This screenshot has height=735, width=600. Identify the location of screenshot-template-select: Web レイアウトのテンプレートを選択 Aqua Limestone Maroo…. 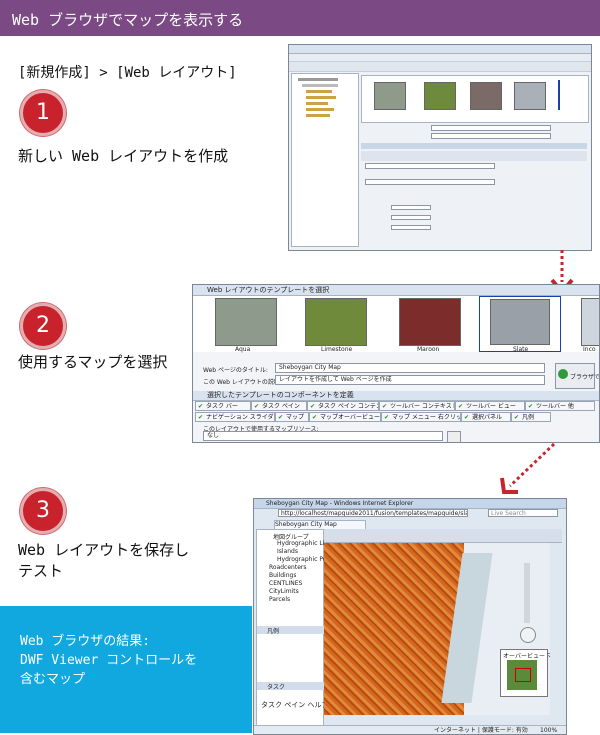
(396, 363).